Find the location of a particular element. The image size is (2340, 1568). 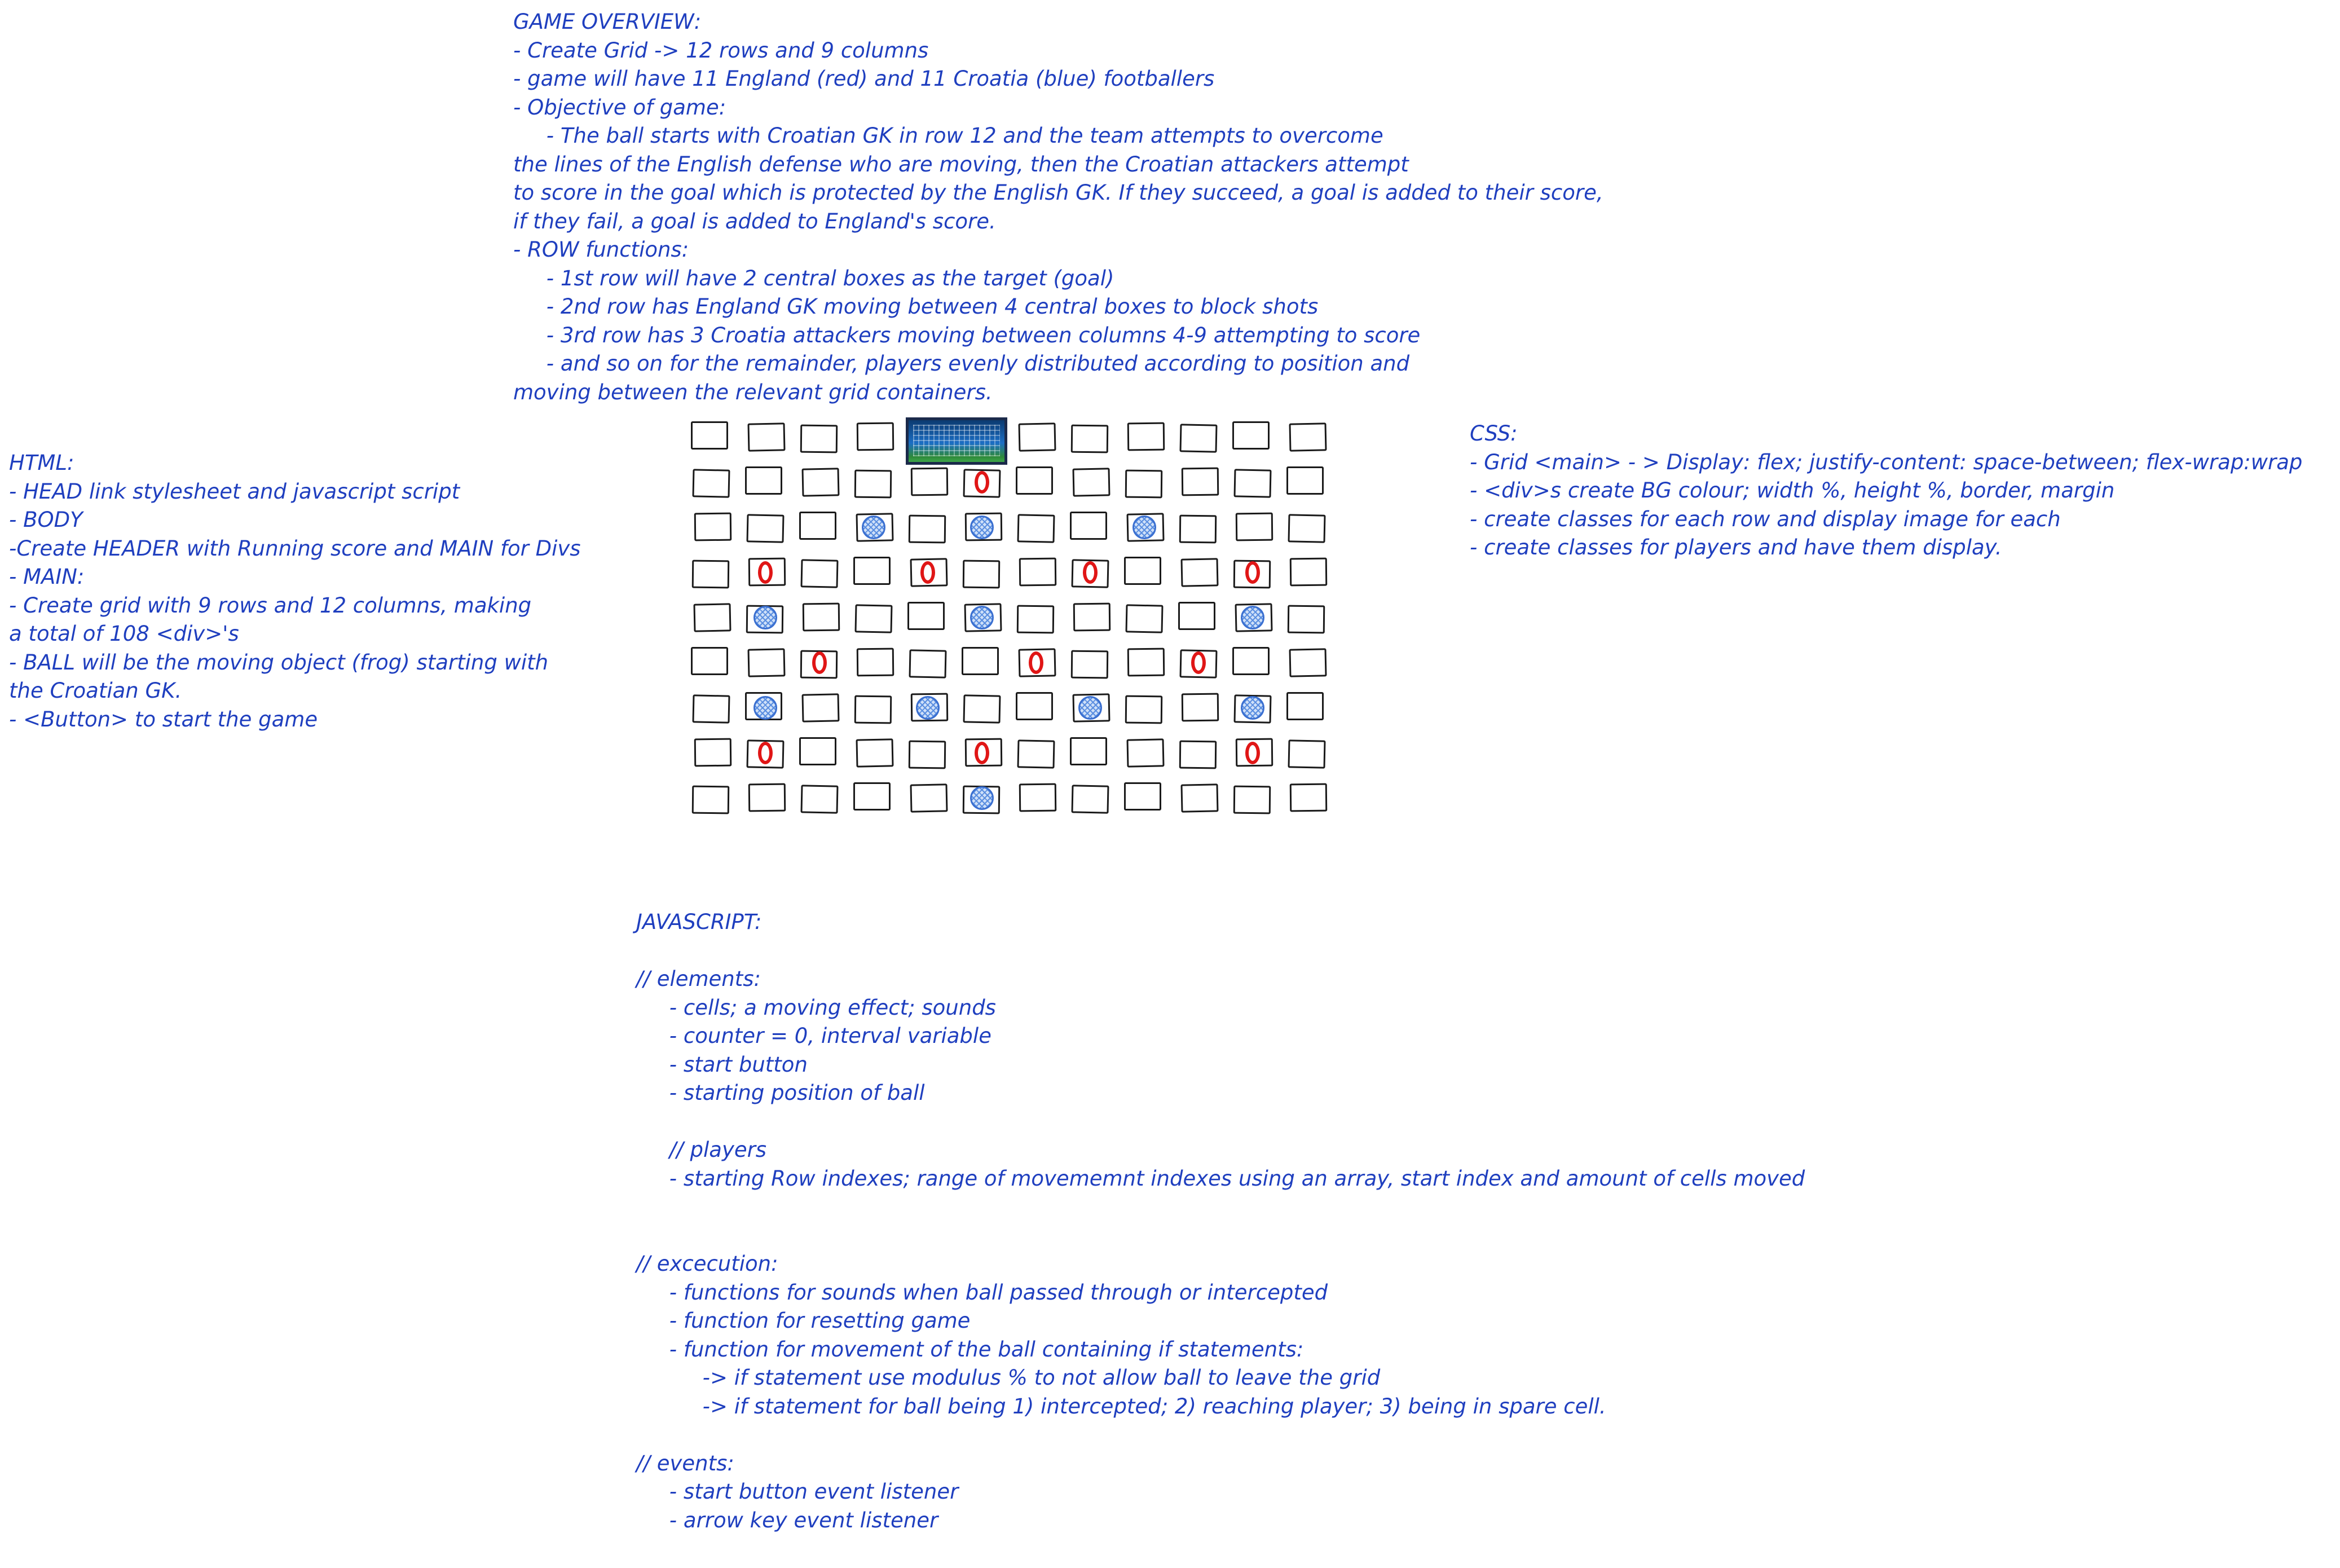

goal-image is located at coordinates (956, 441).